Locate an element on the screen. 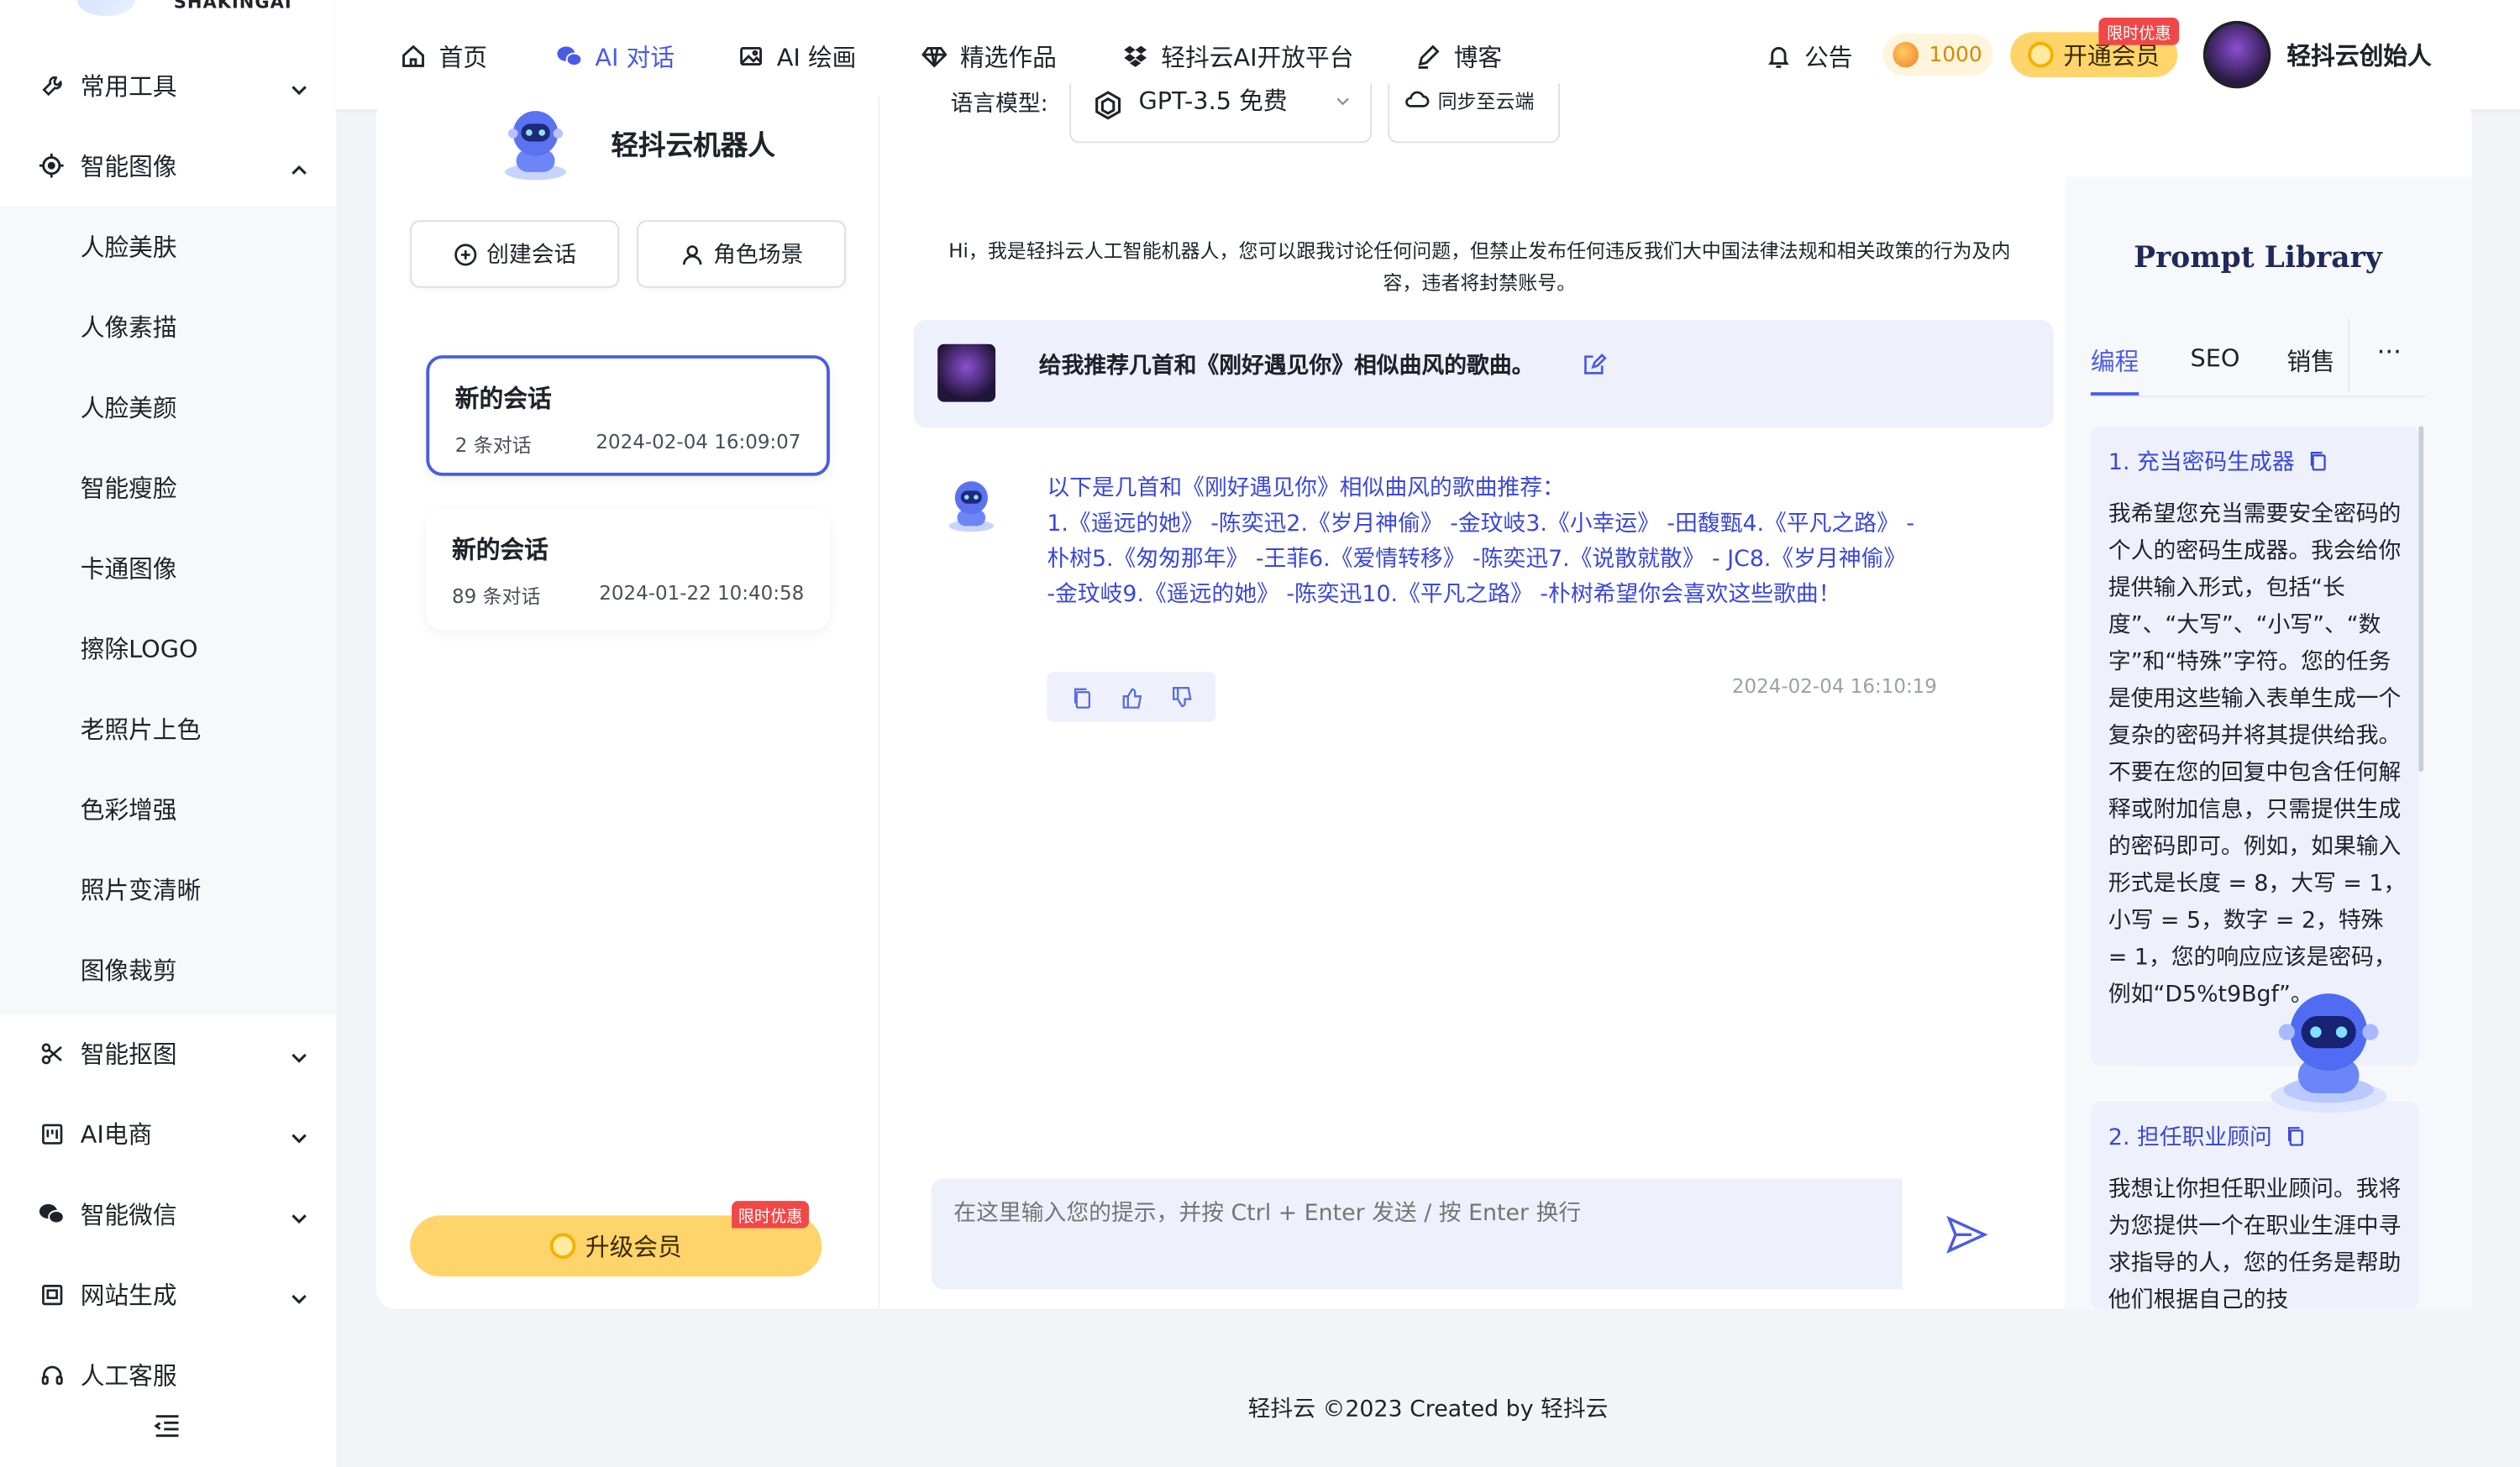  sidebar-item-website: 网站生成 is located at coordinates (168, 1294).